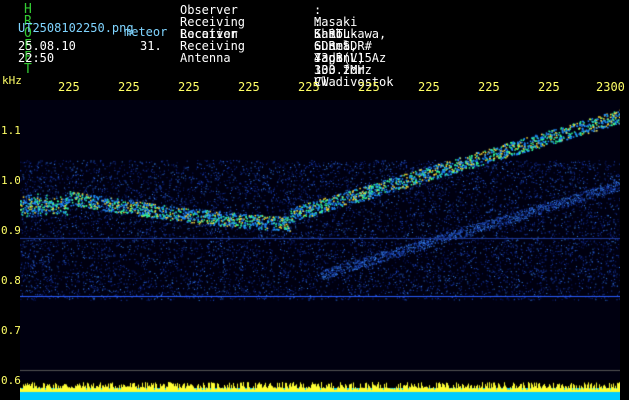 This screenshot has height=400, width=629. I want to click on y-tick: 0.6, so click(11, 380).